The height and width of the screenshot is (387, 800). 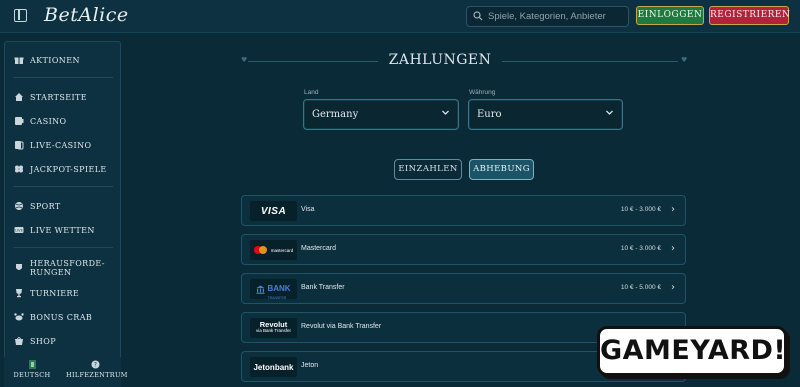 I want to click on sidebar-item-label: BONUS CRAB, so click(x=61, y=317).